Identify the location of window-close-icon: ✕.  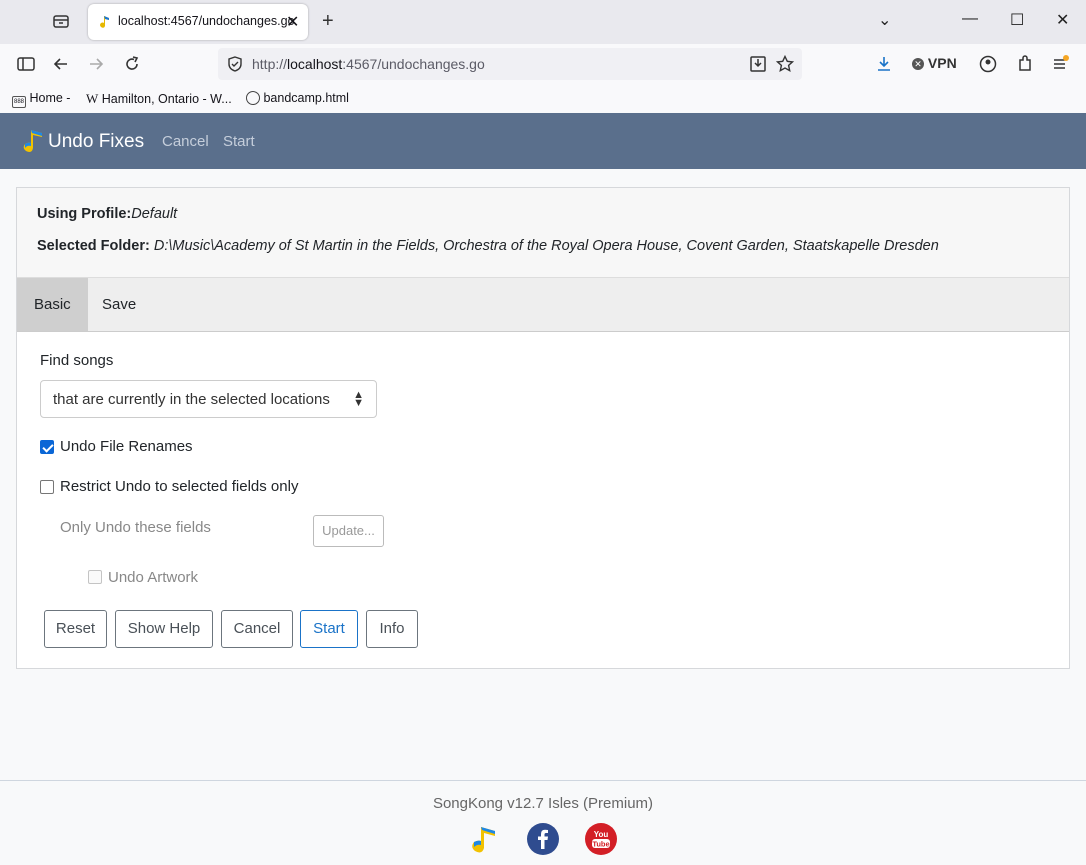
(1062, 20).